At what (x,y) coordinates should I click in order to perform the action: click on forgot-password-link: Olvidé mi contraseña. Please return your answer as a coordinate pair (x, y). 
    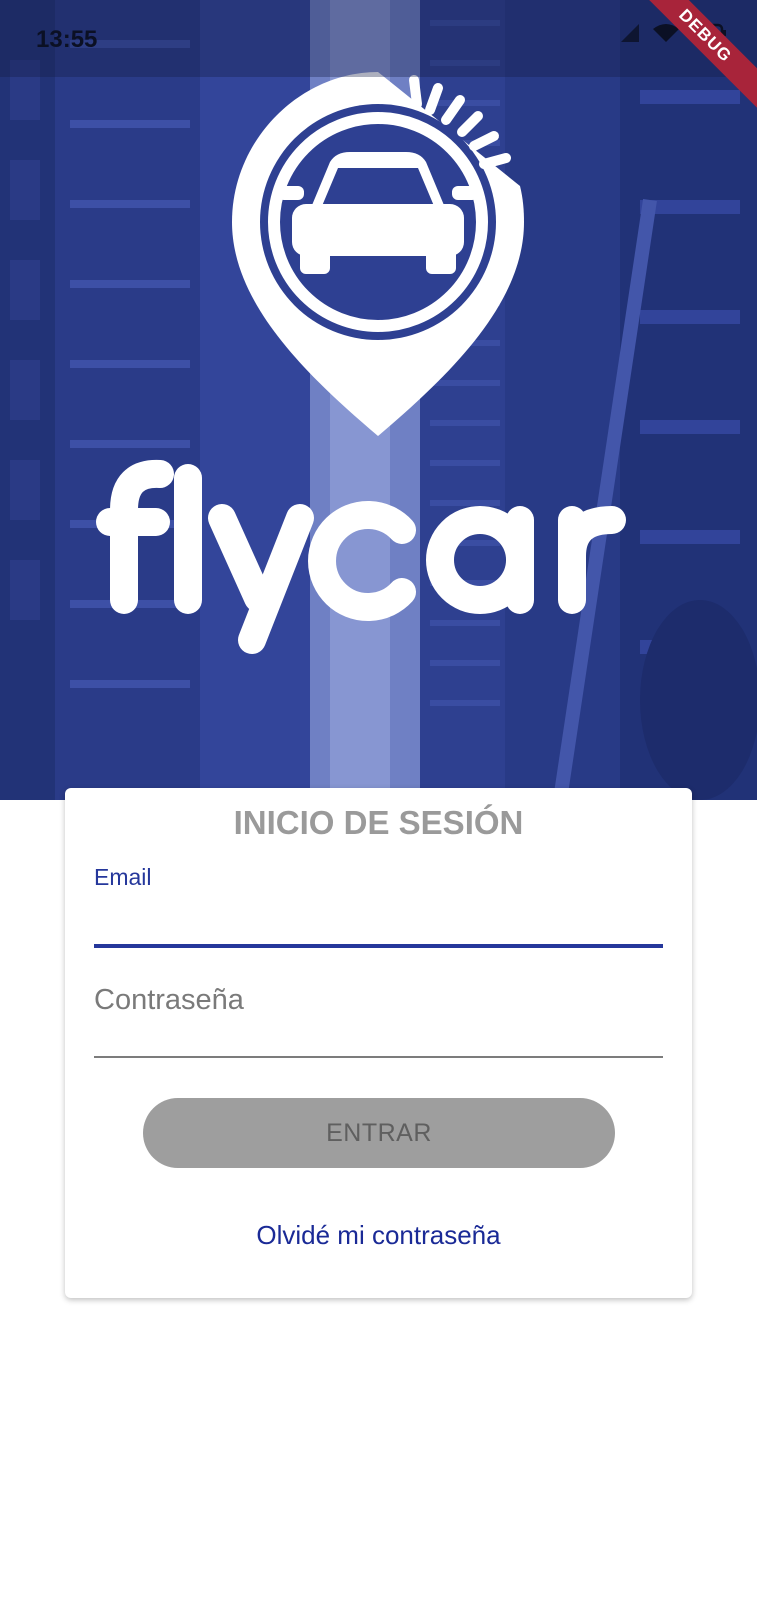
    Looking at the image, I should click on (378, 1235).